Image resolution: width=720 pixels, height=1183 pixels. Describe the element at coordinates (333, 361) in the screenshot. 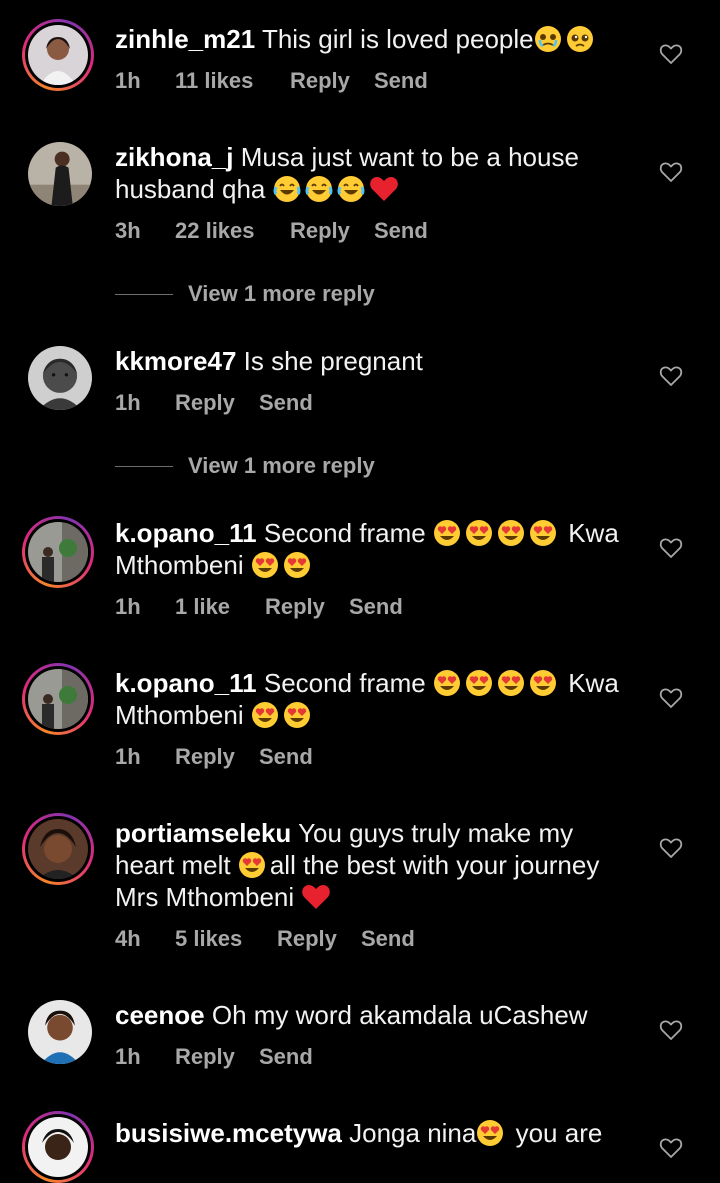

I see `comment-body: Is she pregnant` at that location.